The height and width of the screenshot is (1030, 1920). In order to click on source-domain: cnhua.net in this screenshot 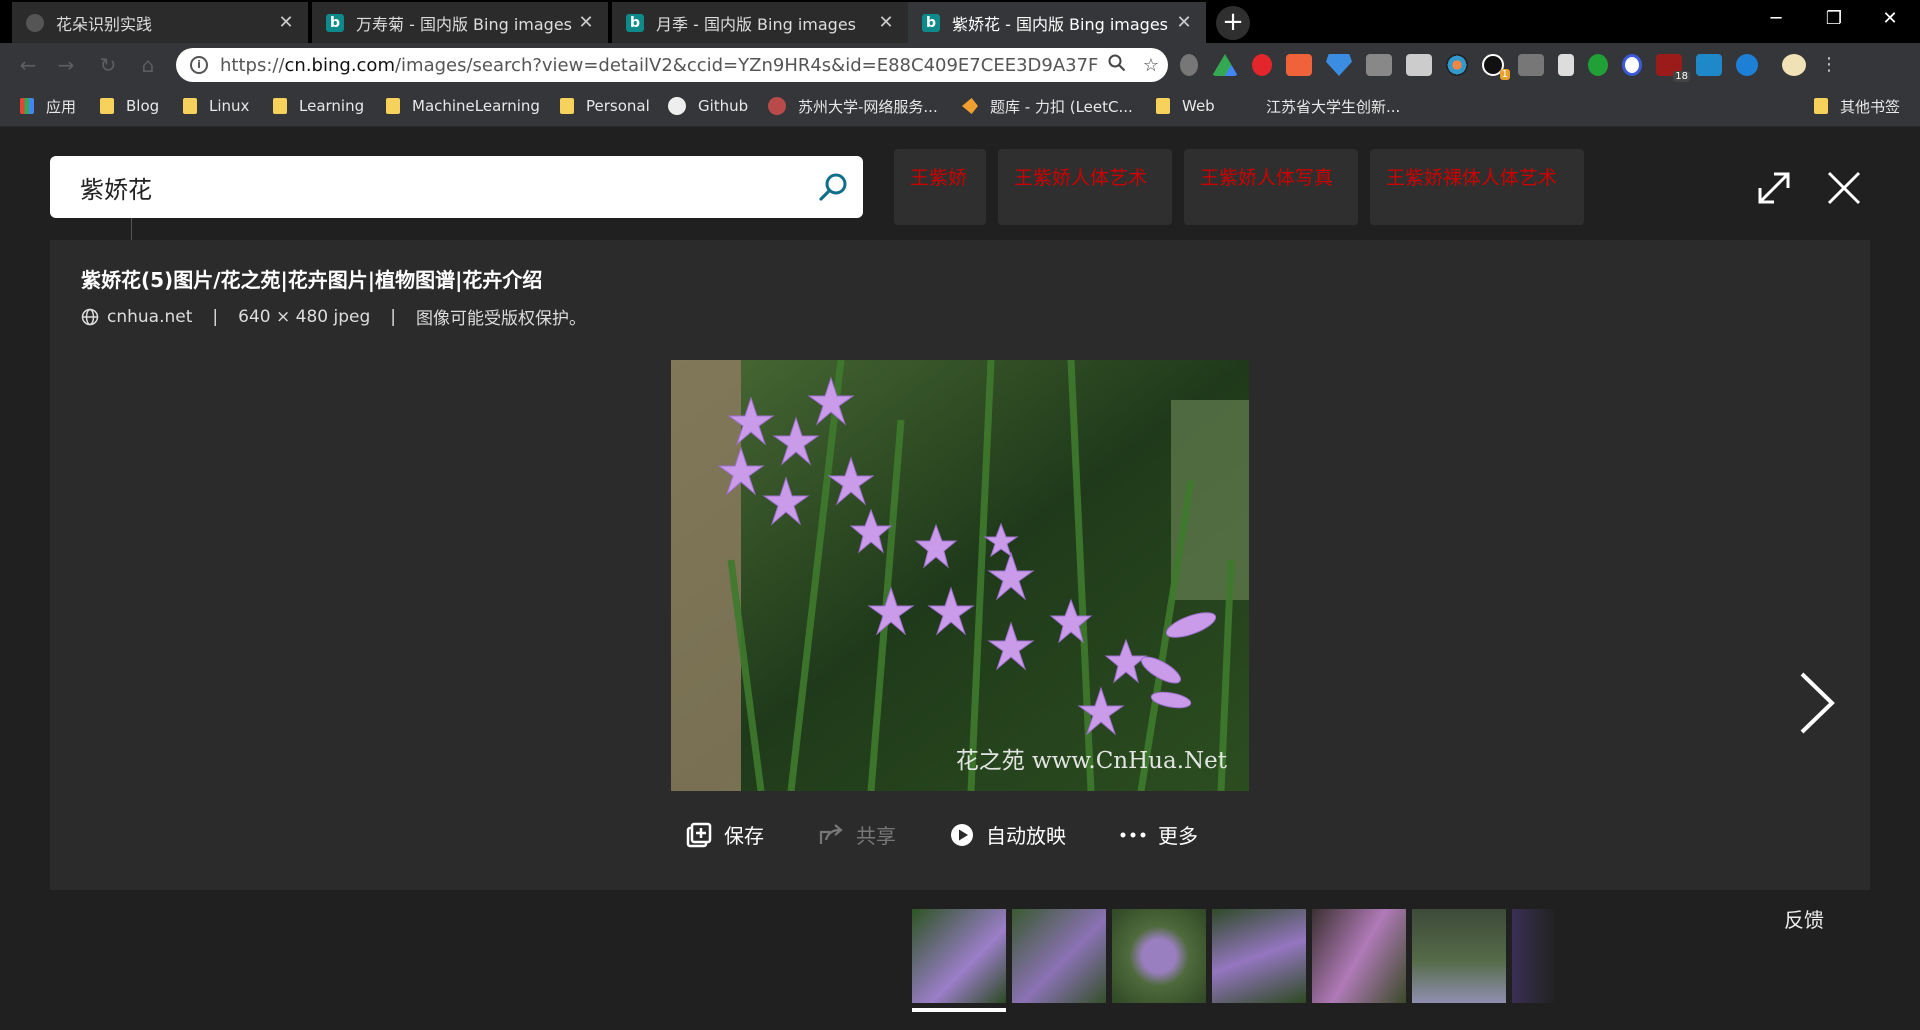, I will do `click(149, 317)`.